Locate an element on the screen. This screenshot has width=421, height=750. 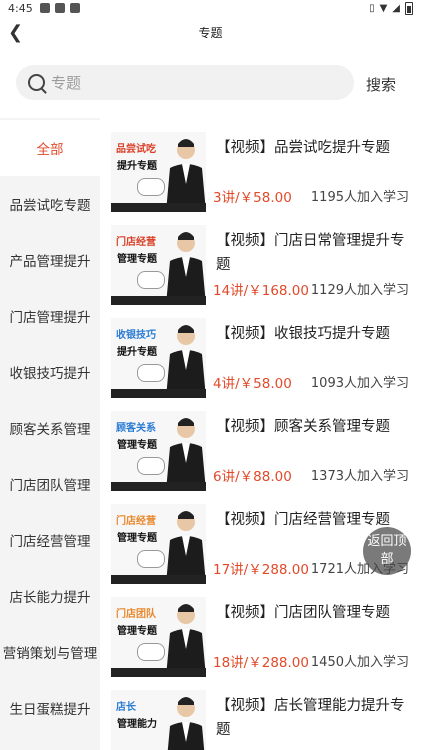
system-icons: ▯ ▼ ◢ is located at coordinates (391, 8).